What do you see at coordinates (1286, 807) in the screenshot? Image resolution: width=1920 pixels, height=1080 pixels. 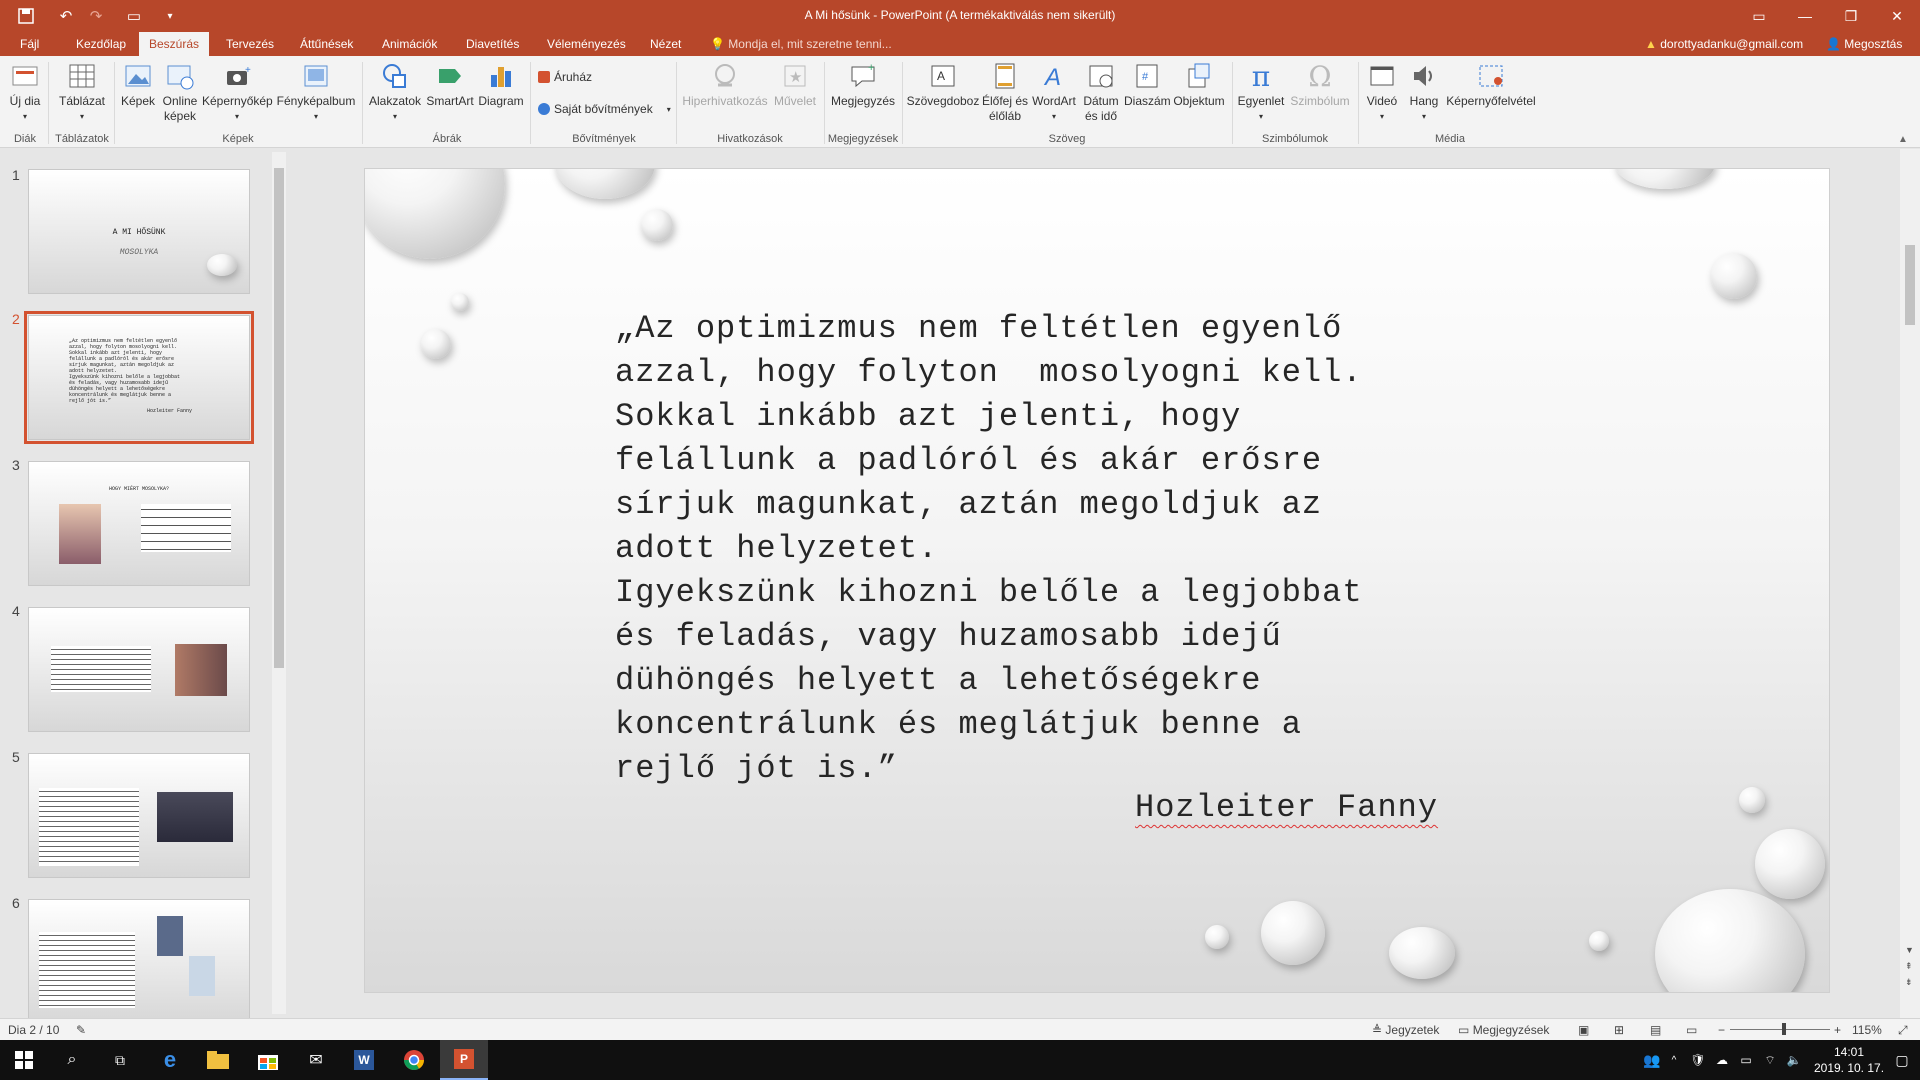 I see `quote-author: Hozleiter Fanny` at bounding box center [1286, 807].